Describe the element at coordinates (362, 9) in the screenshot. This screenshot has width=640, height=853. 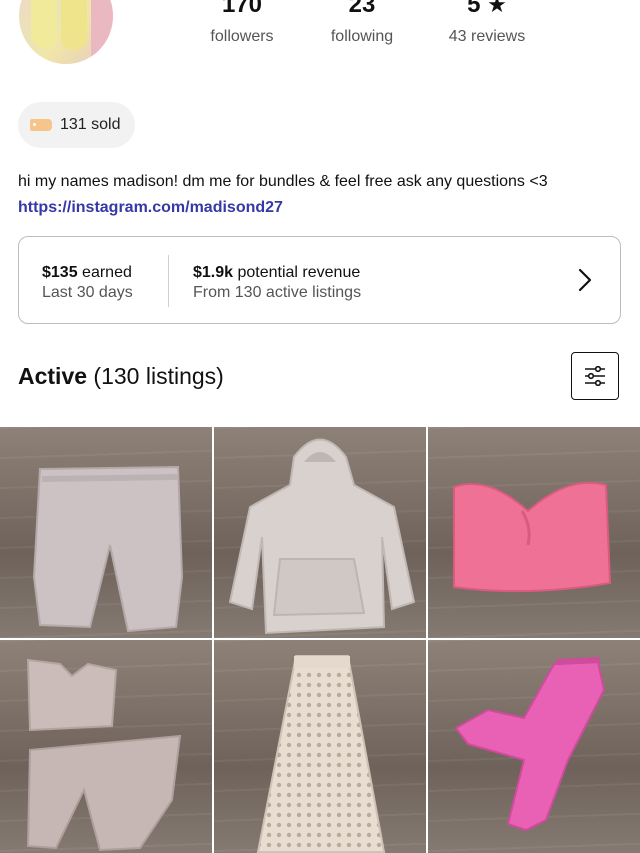
I see `following-count: 23` at that location.